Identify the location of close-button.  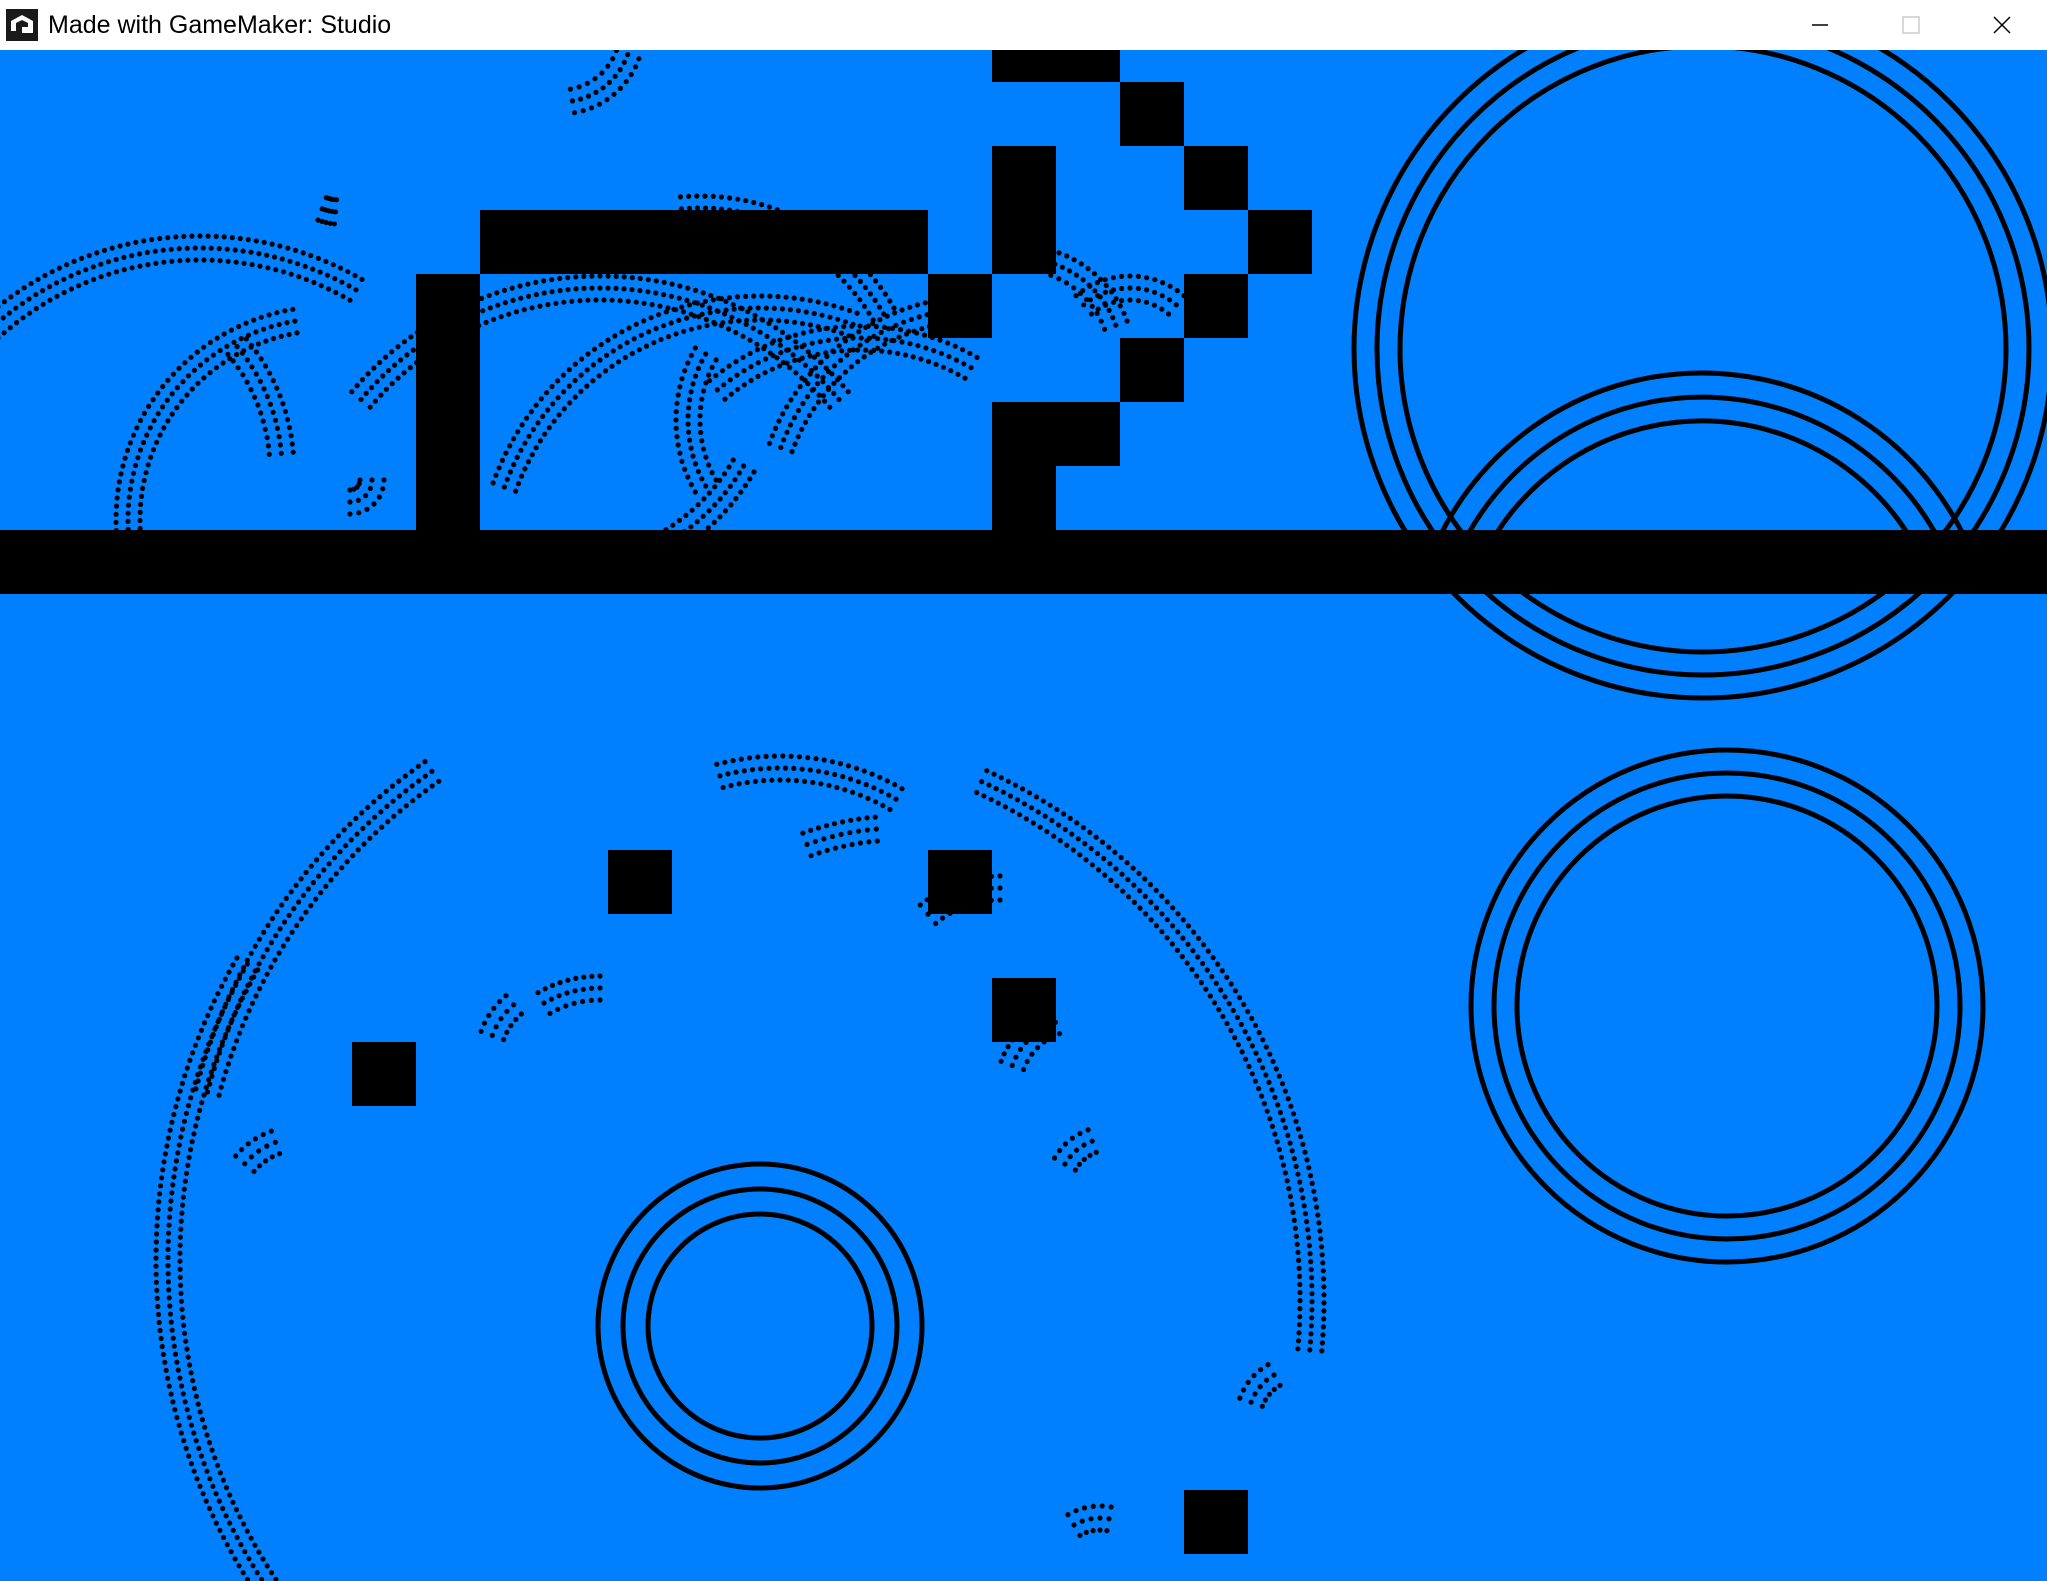
(2001, 25).